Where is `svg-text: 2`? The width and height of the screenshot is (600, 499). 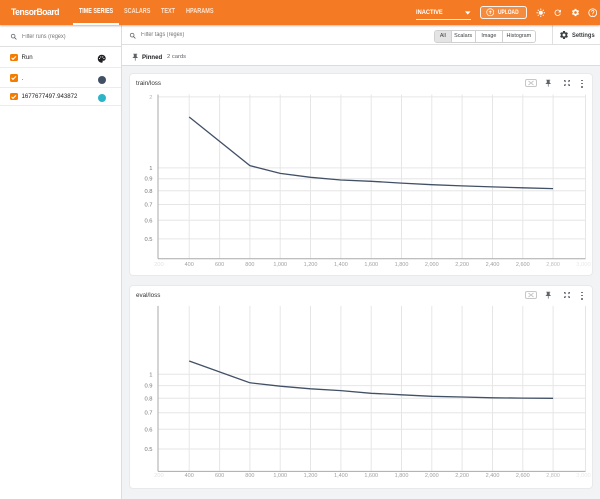
svg-text: 2 is located at coordinates (150, 98).